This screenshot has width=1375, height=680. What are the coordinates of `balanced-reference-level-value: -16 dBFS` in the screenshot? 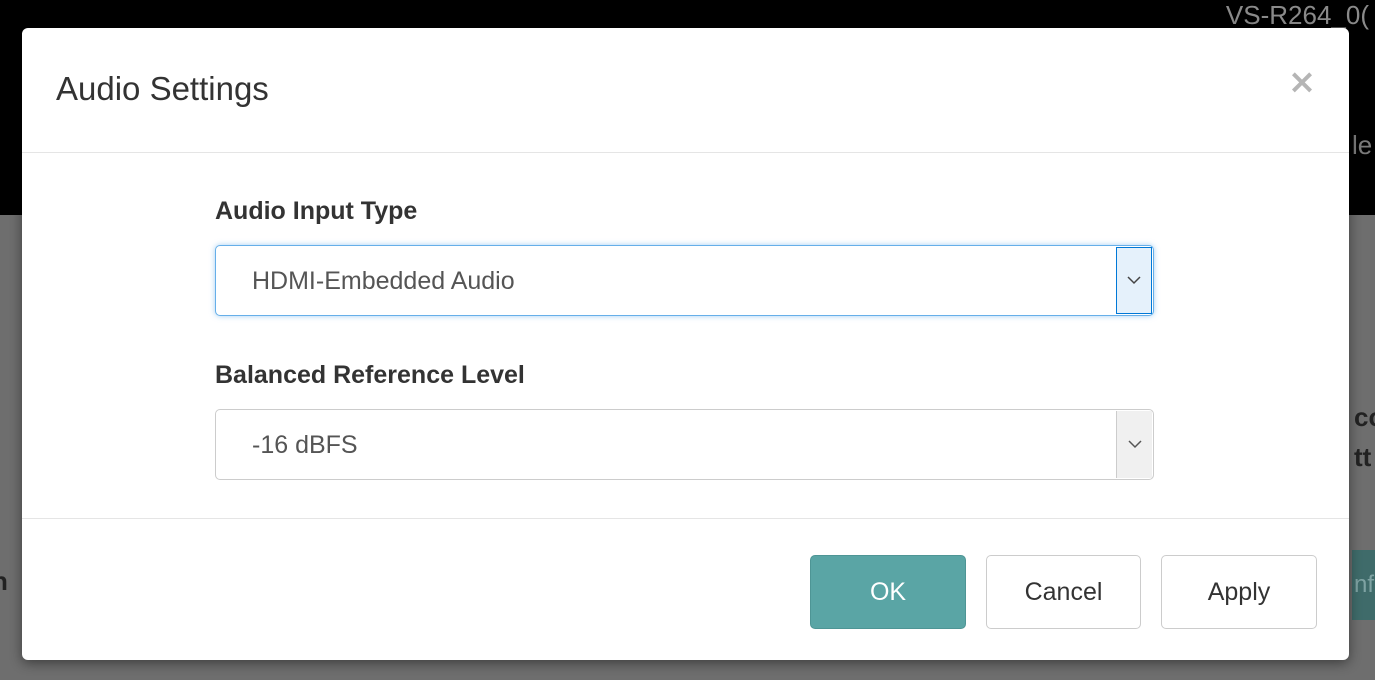 It's located at (305, 445).